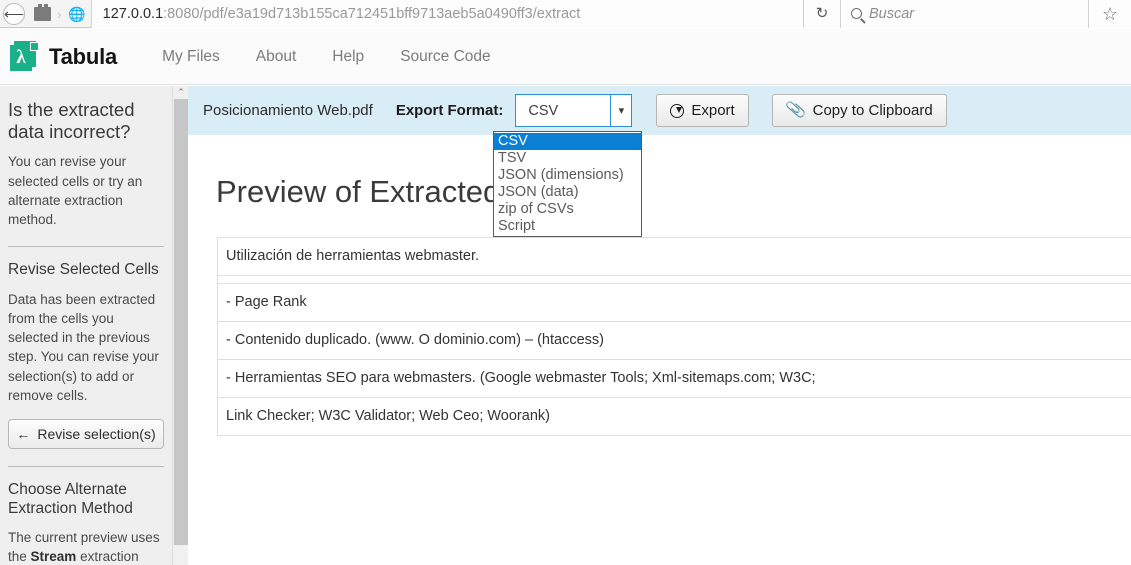 Image resolution: width=1131 pixels, height=565 pixels. Describe the element at coordinates (181, 322) in the screenshot. I see `scrollbar-thumb` at that location.